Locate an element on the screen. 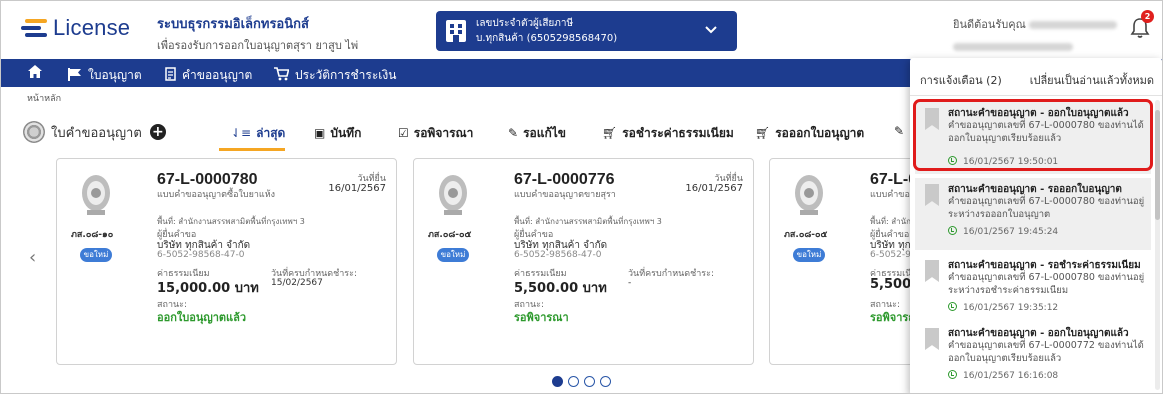  system-title-sub: เพื่อรองรับการออกใบอนุญาตสุรา ยาสูบ ไพ่ is located at coordinates (258, 45).